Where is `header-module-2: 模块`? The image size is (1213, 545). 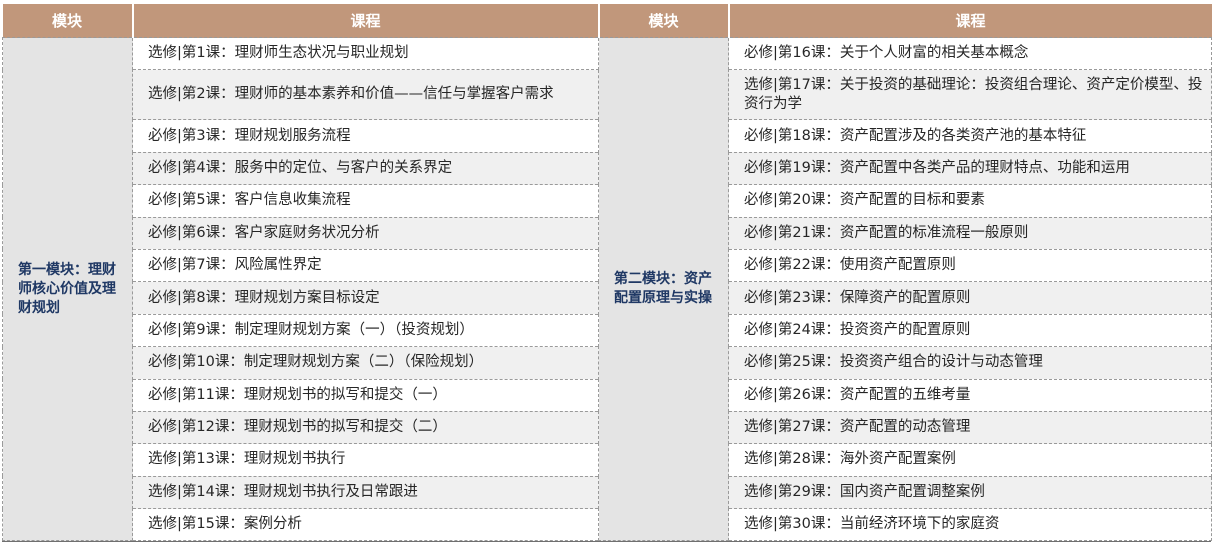
header-module-2: 模块 is located at coordinates (664, 21).